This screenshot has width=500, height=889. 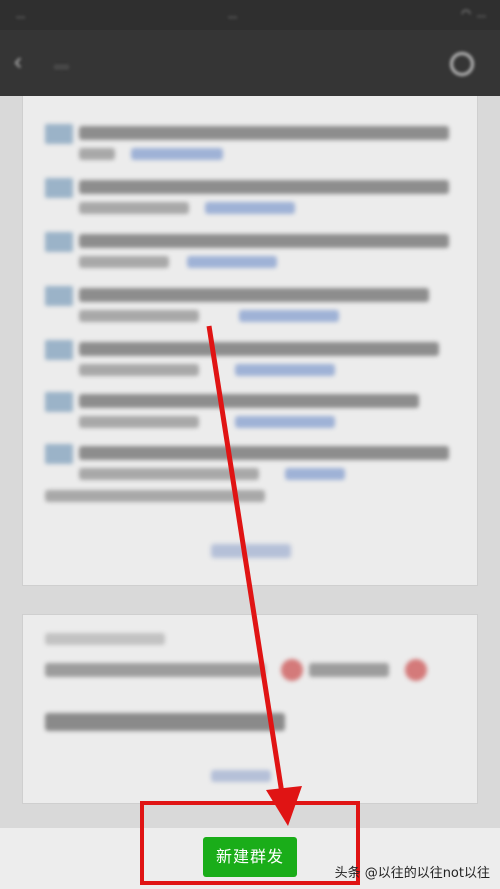 I want to click on watermark-text: 头条 @以往的以往not以往, so click(x=412, y=873).